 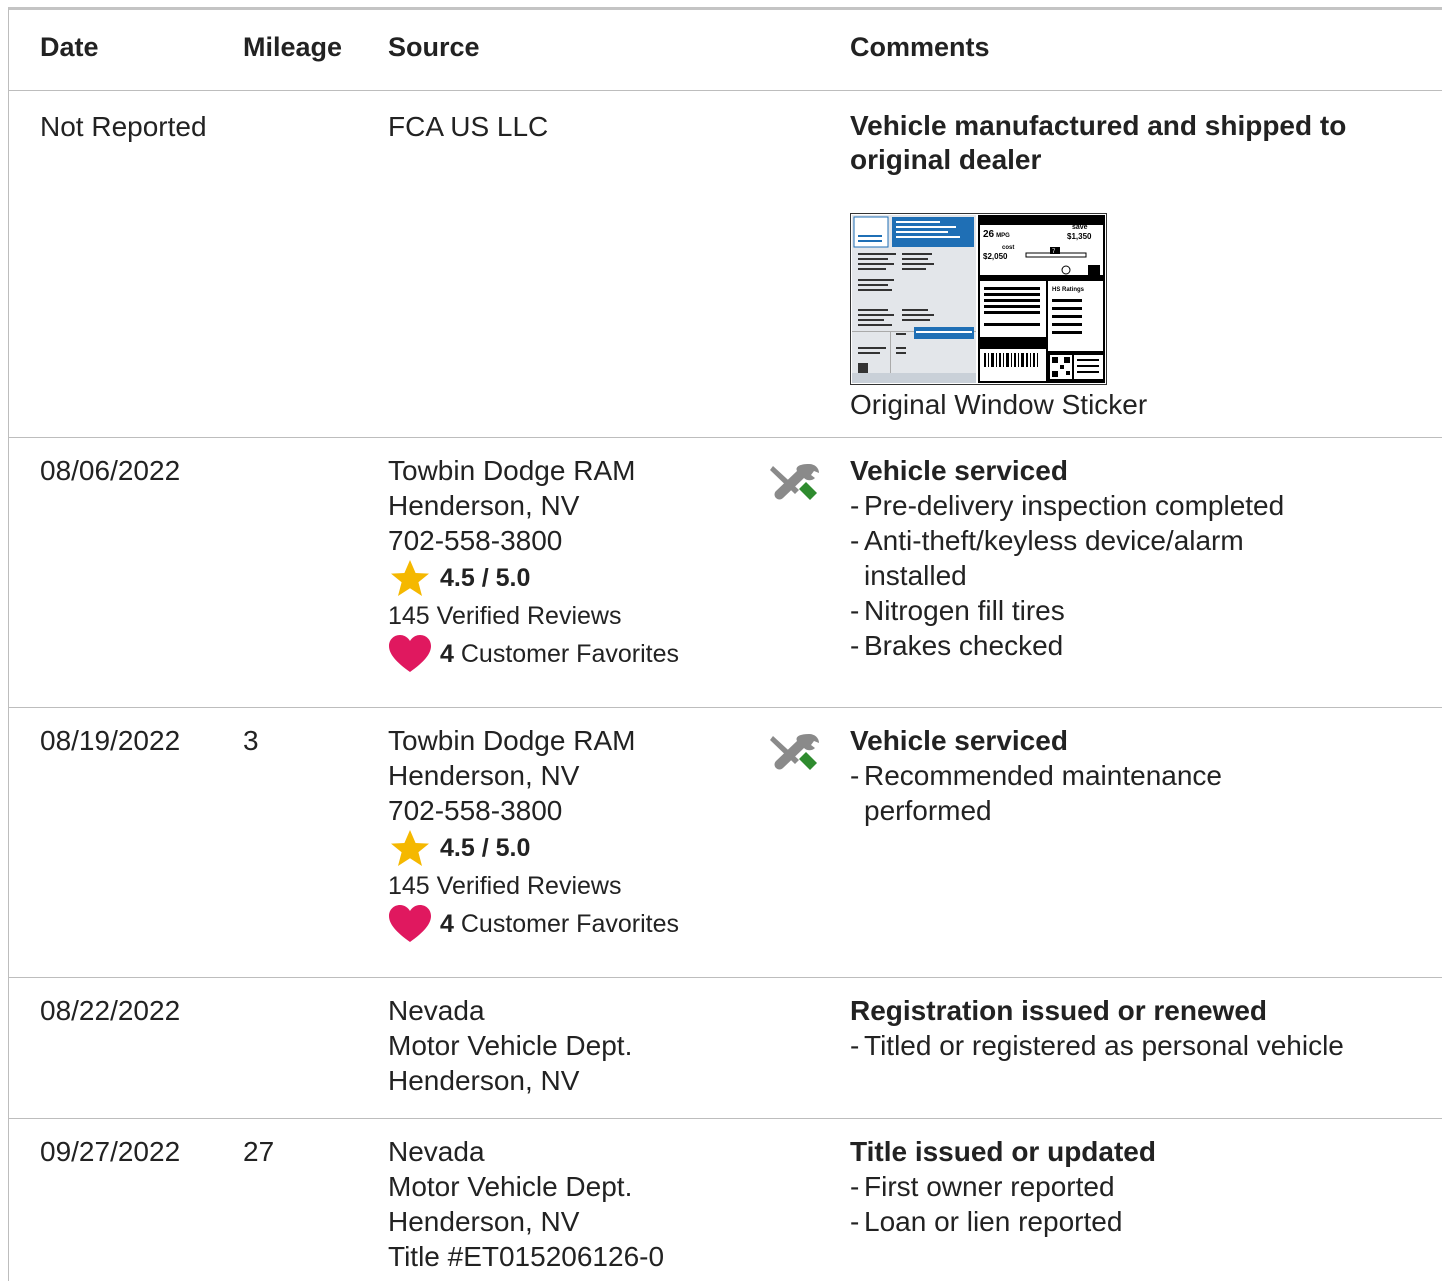 I want to click on list-item: Loan or lien reported, so click(x=1140, y=1221).